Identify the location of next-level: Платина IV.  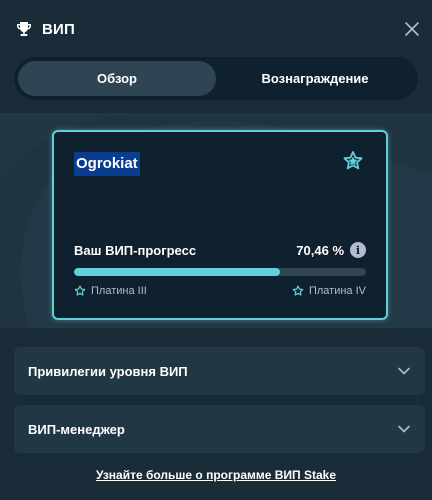
(329, 291).